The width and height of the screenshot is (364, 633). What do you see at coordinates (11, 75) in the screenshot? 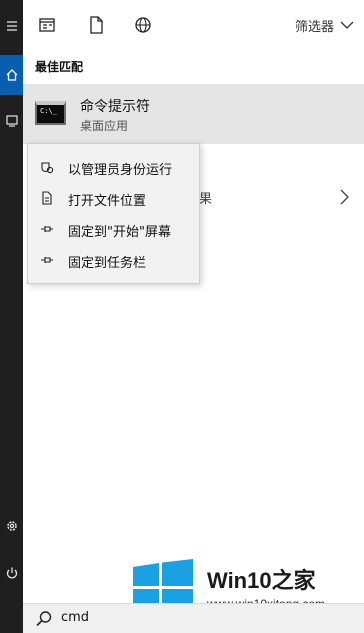
I see `home-icon` at bounding box center [11, 75].